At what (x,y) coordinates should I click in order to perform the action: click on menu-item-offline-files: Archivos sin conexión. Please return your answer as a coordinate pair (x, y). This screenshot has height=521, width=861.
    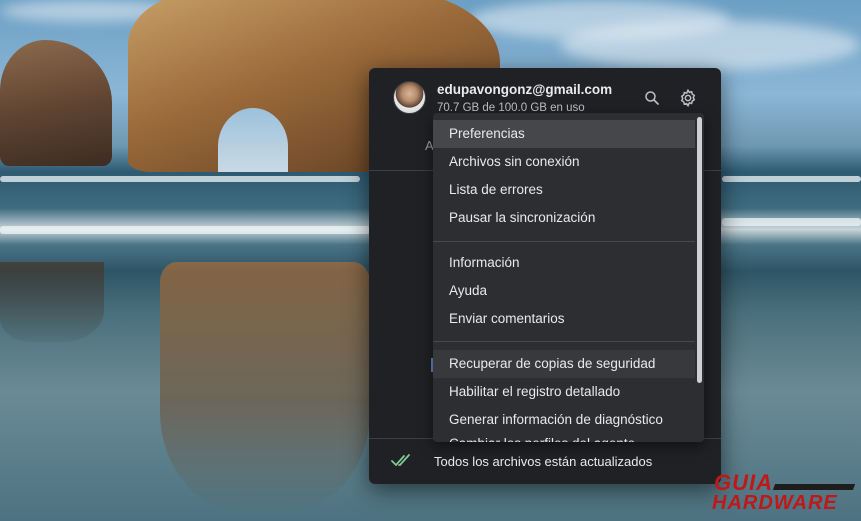
    Looking at the image, I should click on (564, 162).